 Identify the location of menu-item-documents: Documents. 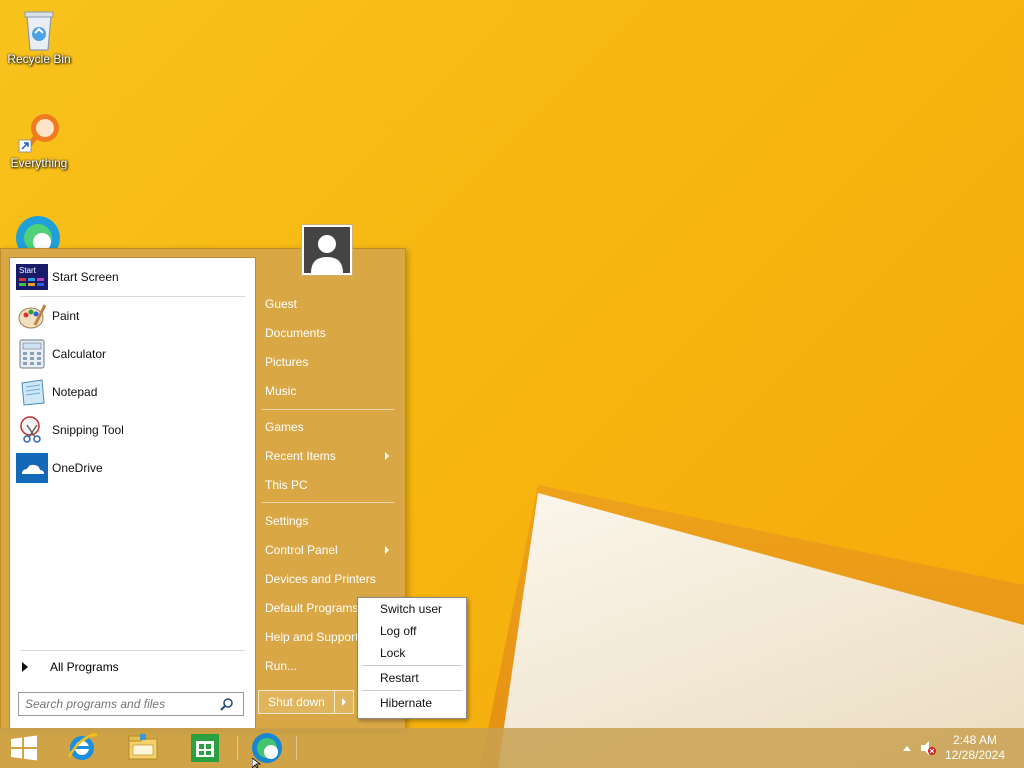
(326, 333).